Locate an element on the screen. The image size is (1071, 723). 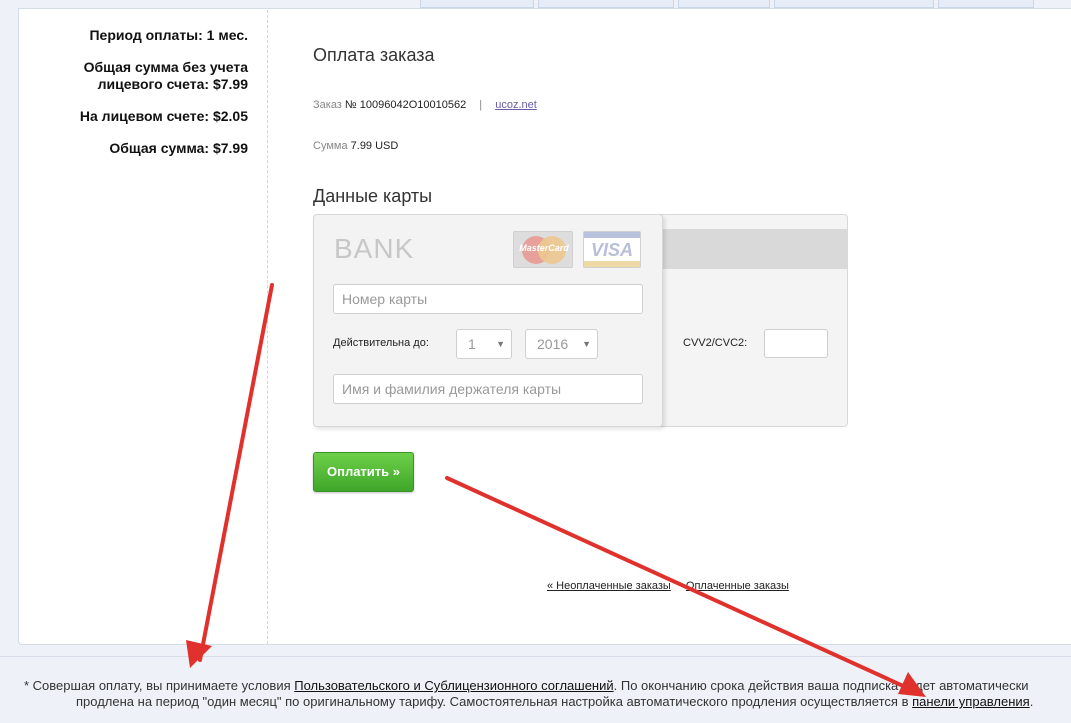
order-links: « Неоплаченные заказы Оплаченные заказы is located at coordinates (668, 586).